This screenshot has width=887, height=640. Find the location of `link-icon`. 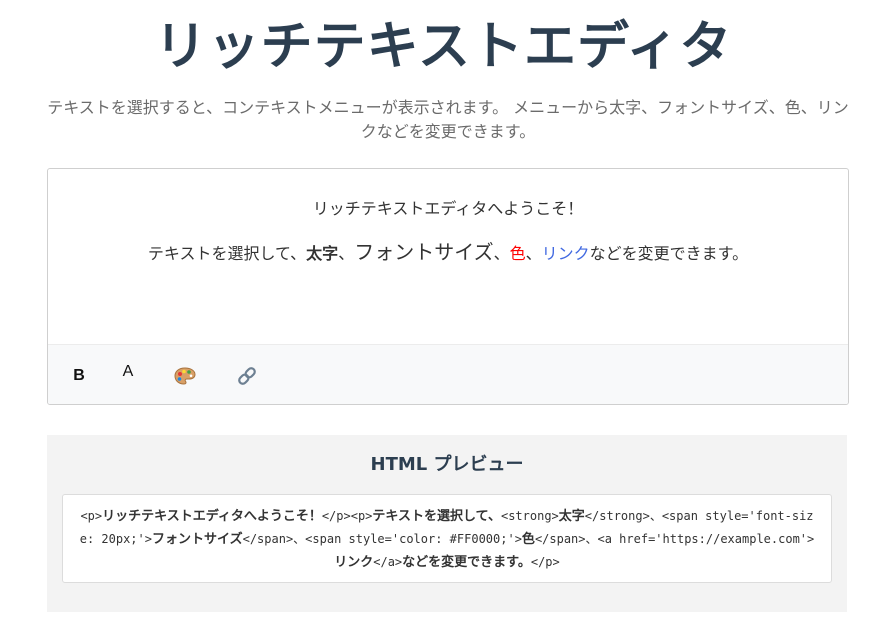

link-icon is located at coordinates (247, 376).